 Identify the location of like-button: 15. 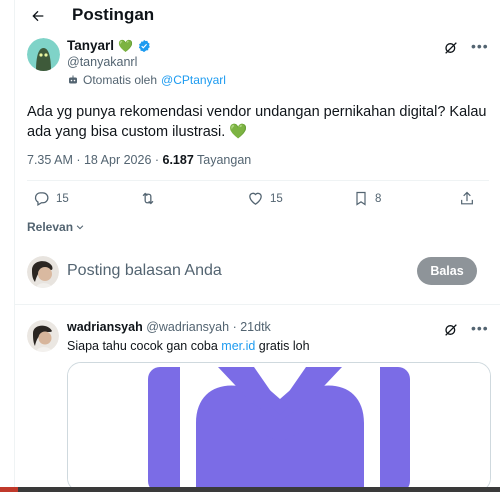
(265, 198).